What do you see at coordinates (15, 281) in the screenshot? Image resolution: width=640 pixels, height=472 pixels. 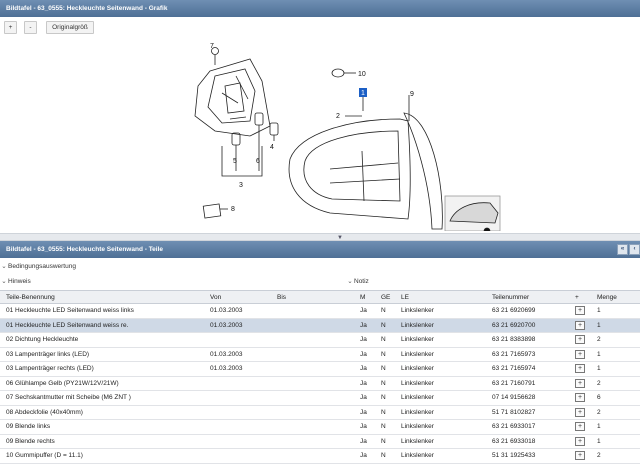 I see `hint-toggle: ⌄Hinweis` at bounding box center [15, 281].